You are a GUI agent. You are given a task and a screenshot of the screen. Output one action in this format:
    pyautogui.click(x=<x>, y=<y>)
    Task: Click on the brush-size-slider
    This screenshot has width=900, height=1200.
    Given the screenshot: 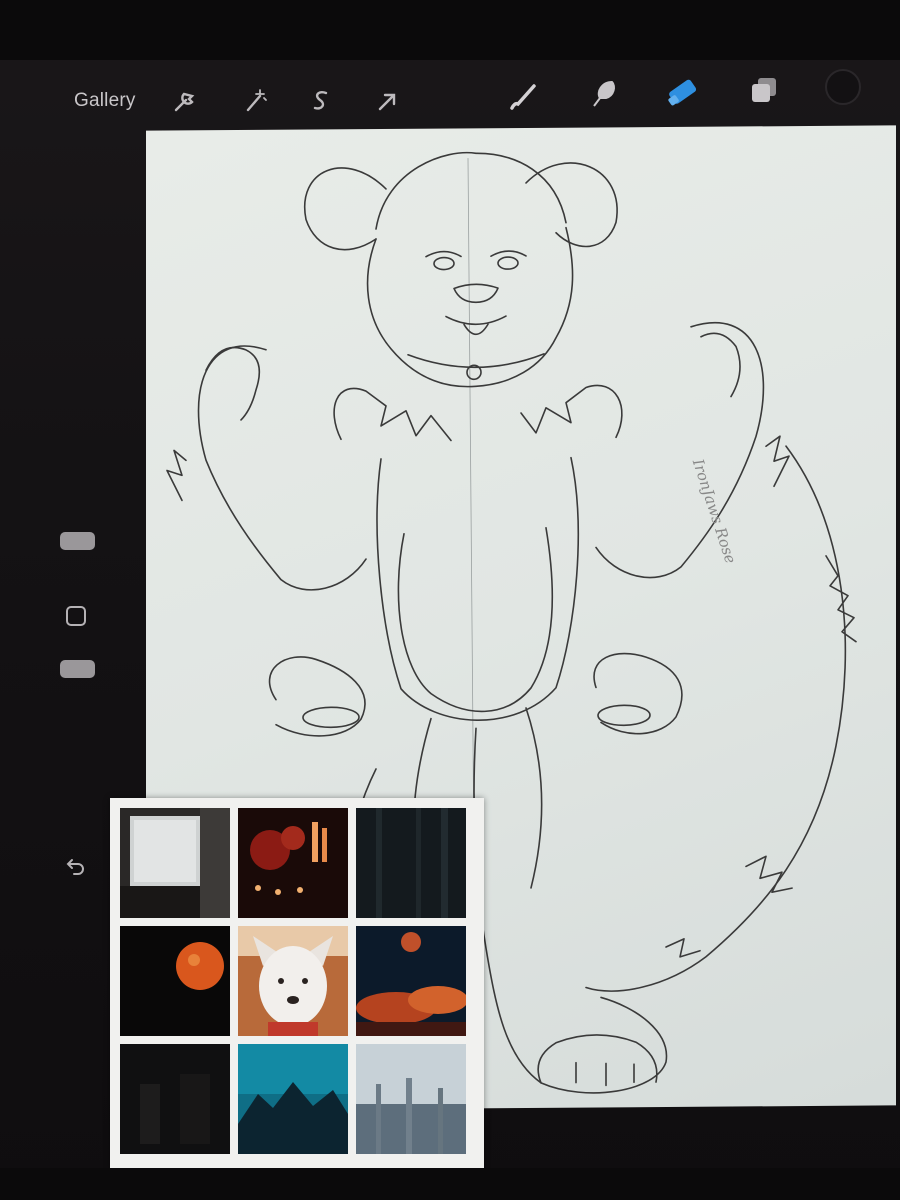 What is the action you would take?
    pyautogui.click(x=77, y=541)
    